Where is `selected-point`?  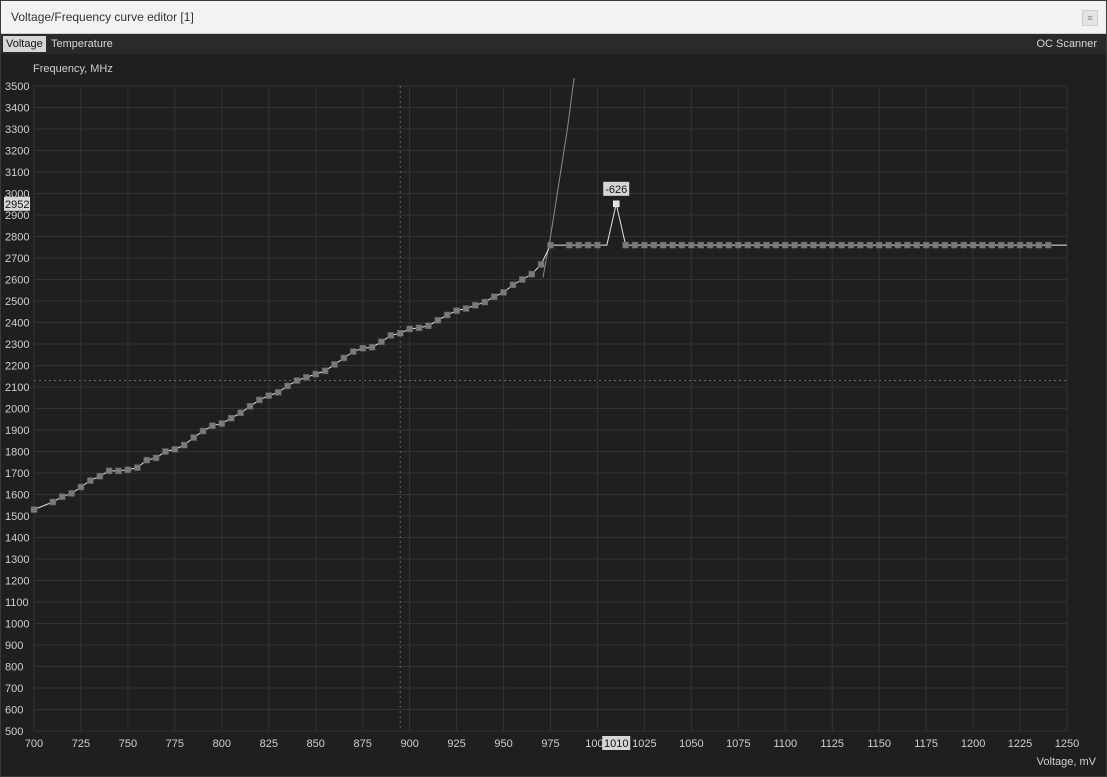 selected-point is located at coordinates (616, 204).